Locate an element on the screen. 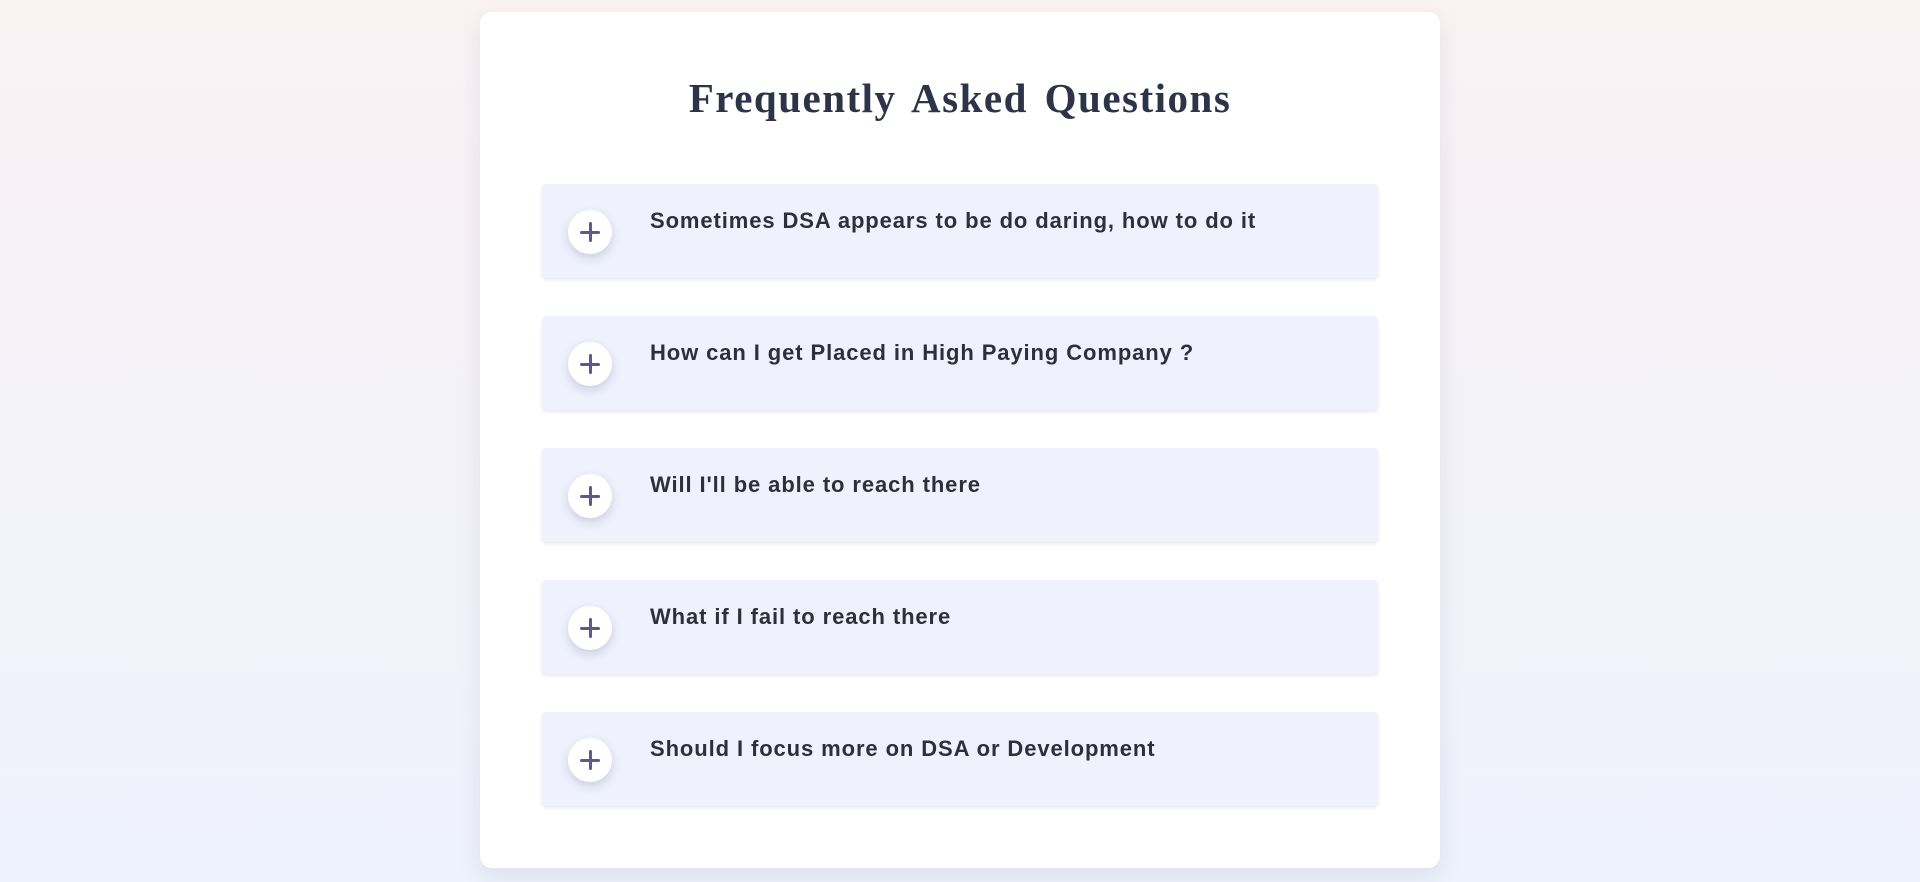 The width and height of the screenshot is (1920, 882). faq-item: Will I'll be able to reach there is located at coordinates (960, 495).